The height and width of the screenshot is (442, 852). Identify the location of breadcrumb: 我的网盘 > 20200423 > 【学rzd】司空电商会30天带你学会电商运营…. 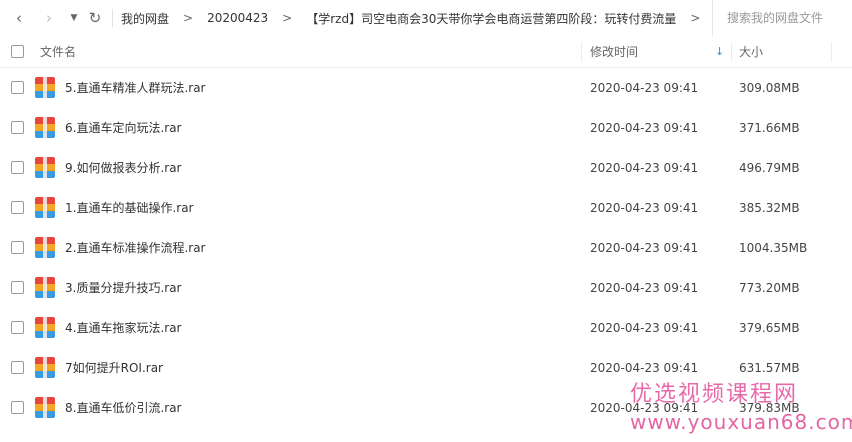
(417, 18).